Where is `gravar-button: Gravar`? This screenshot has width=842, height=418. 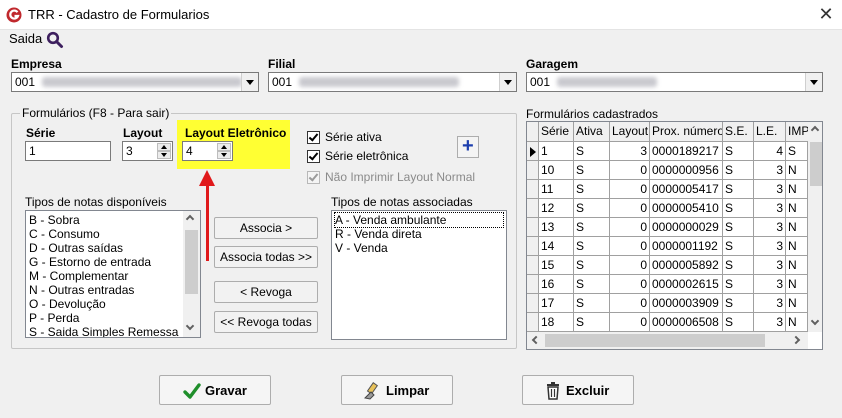 gravar-button: Gravar is located at coordinates (215, 390).